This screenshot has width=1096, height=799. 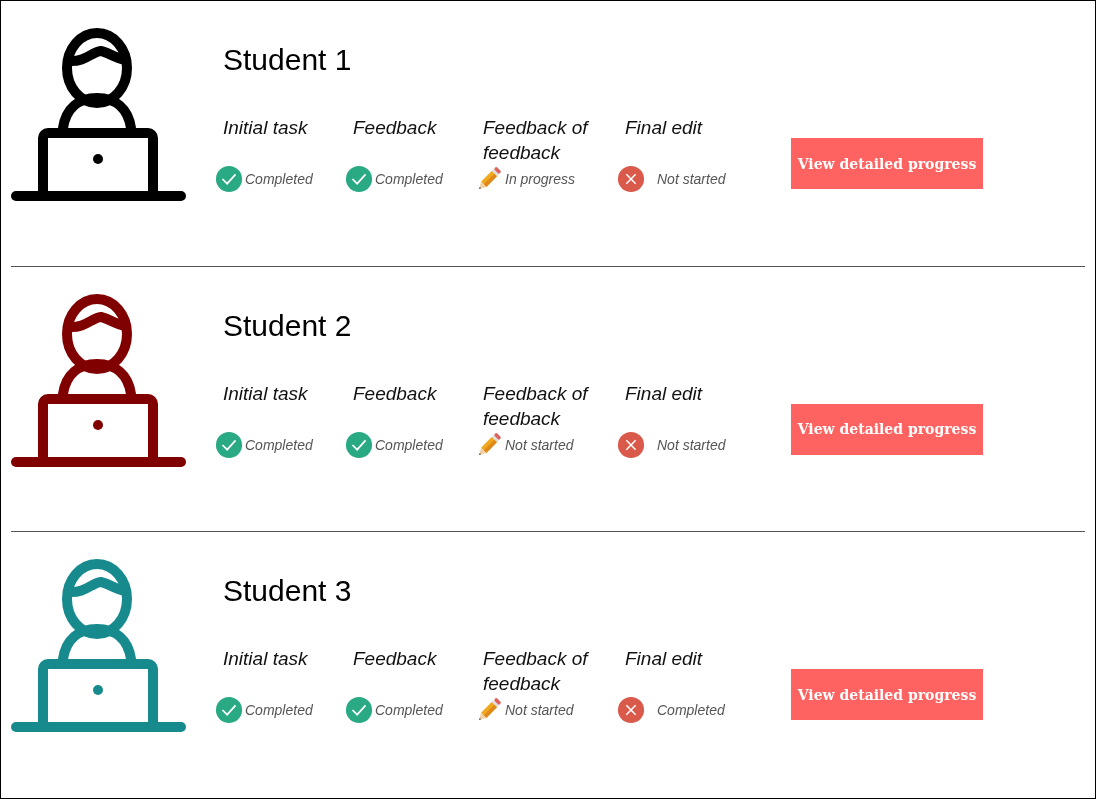 I want to click on task-status: In progress, so click(x=540, y=179).